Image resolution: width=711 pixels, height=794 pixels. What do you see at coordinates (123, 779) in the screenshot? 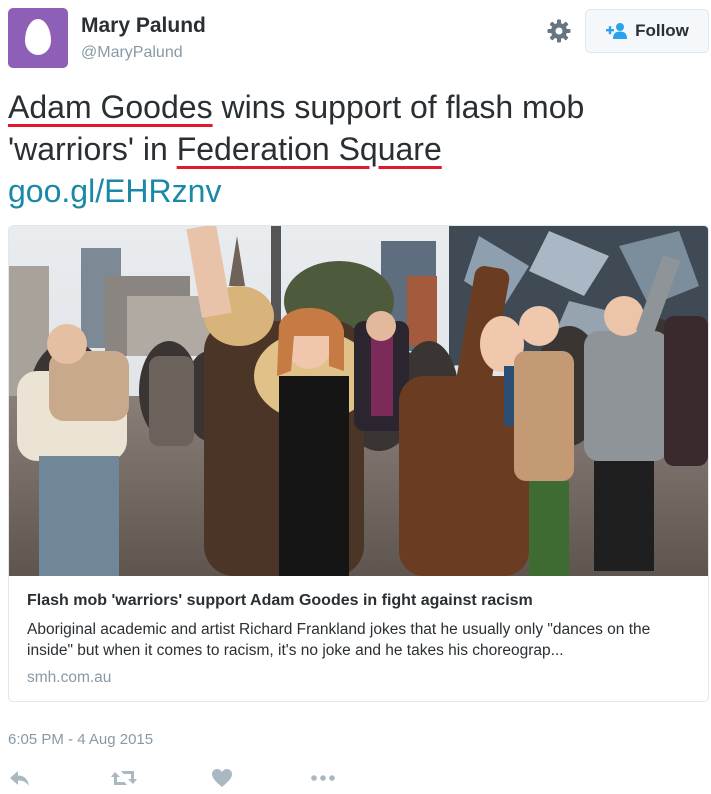
I see `retweet-icon` at bounding box center [123, 779].